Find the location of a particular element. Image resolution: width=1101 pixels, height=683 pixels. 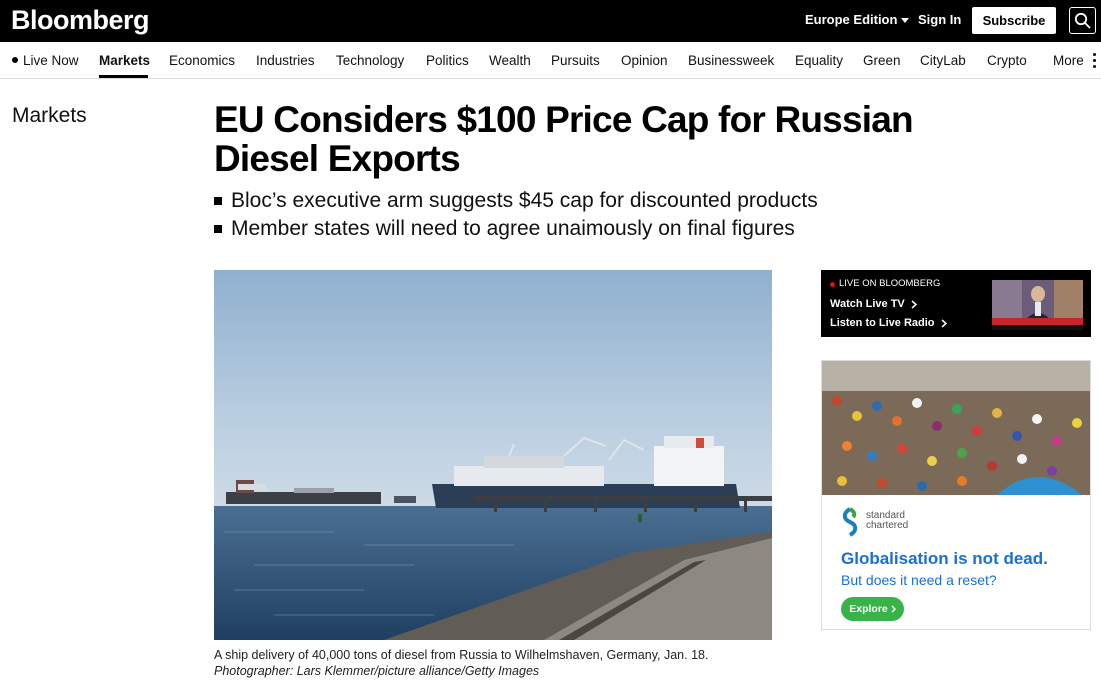

explore-button: Explore is located at coordinates (872, 609).